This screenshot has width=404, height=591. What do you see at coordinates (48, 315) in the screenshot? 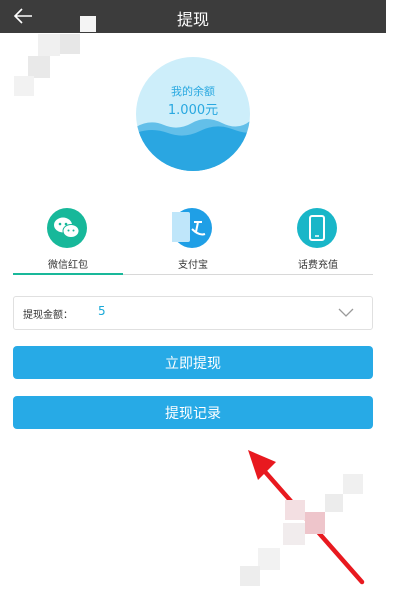
I see `amount-label: 提现金额：` at bounding box center [48, 315].